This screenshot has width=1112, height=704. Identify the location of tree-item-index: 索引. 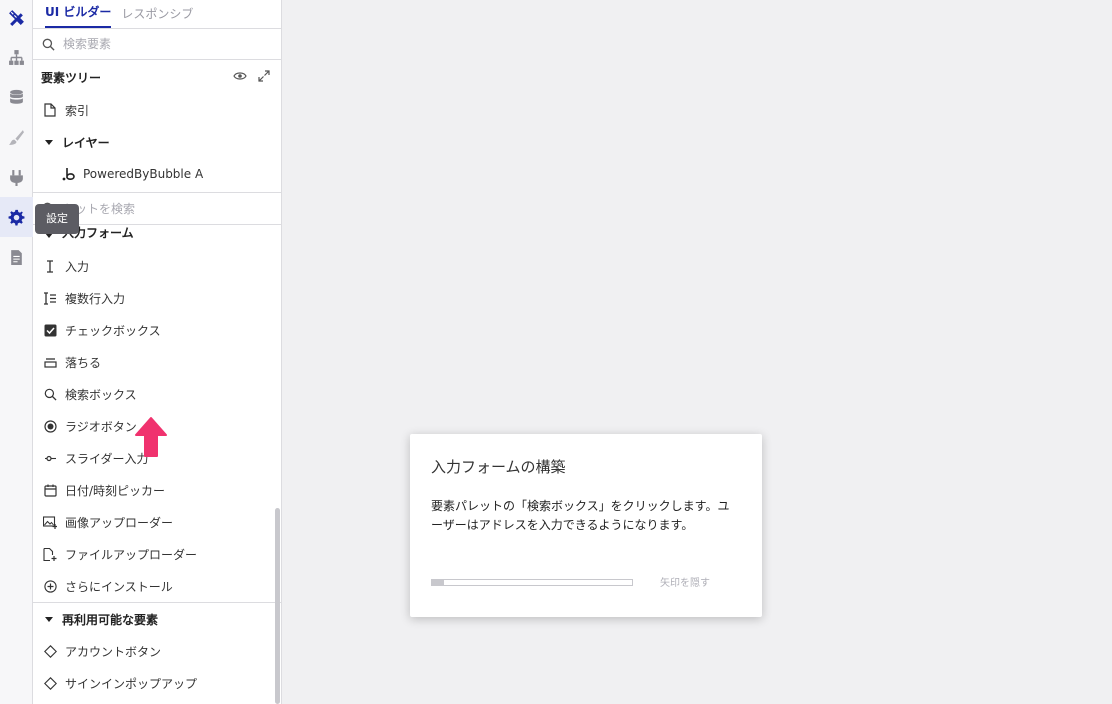
(157, 110).